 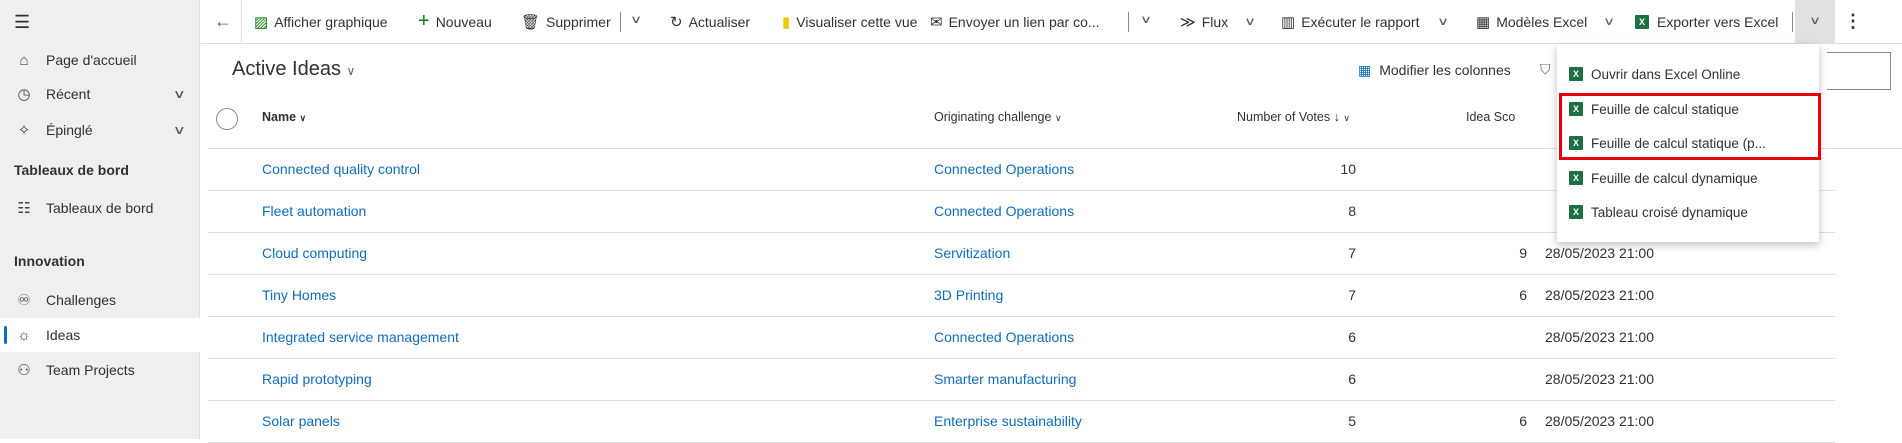 I want to click on challenge-link: Enterprise sustainability, so click(x=1008, y=421).